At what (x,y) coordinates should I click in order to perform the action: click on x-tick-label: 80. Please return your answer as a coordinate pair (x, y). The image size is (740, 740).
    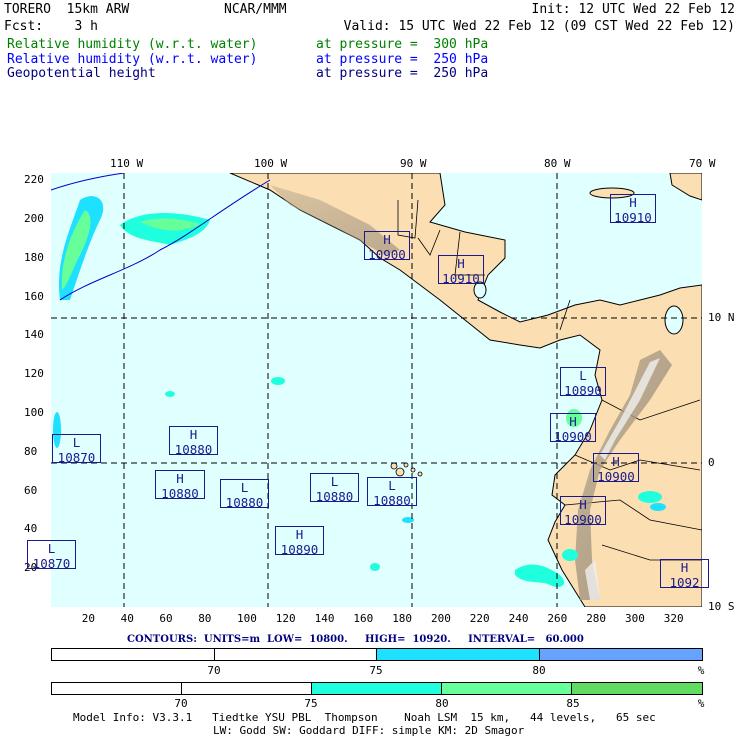
    Looking at the image, I should click on (205, 618).